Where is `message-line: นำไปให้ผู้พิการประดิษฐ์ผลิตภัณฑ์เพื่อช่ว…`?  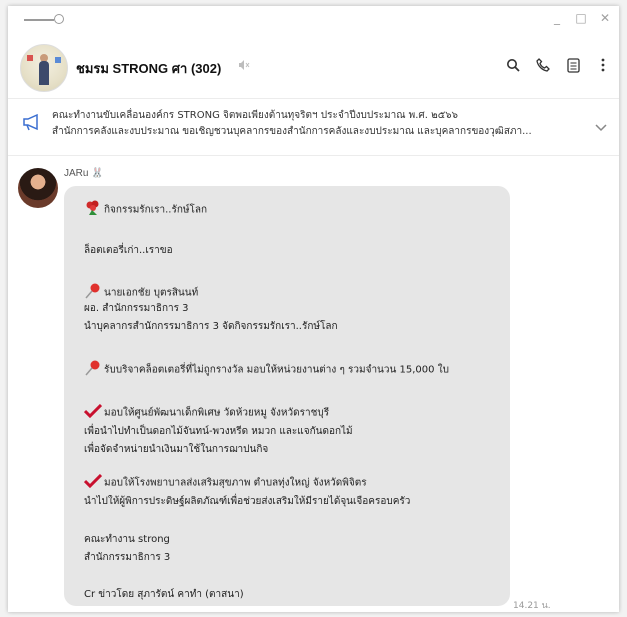 message-line: นำไปให้ผู้พิการประดิษฐ์ผลิตภัณฑ์เพื่อช่ว… is located at coordinates (247, 501).